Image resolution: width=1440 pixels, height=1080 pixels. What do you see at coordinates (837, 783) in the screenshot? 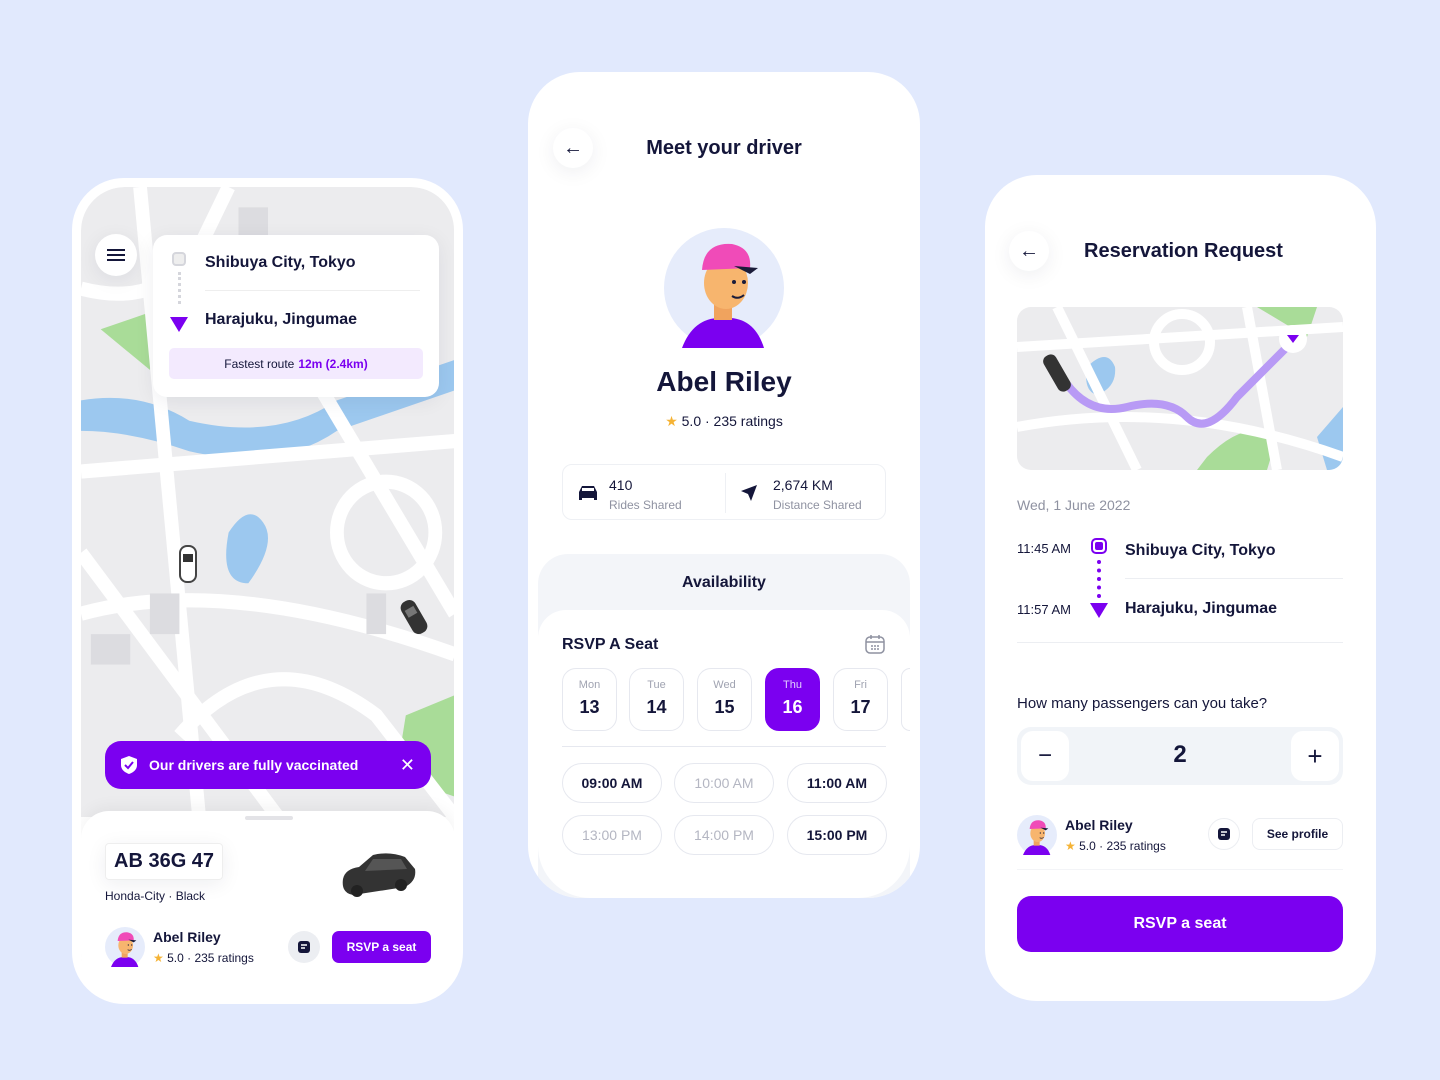
I see `slot-1100: 11:00 AM` at bounding box center [837, 783].